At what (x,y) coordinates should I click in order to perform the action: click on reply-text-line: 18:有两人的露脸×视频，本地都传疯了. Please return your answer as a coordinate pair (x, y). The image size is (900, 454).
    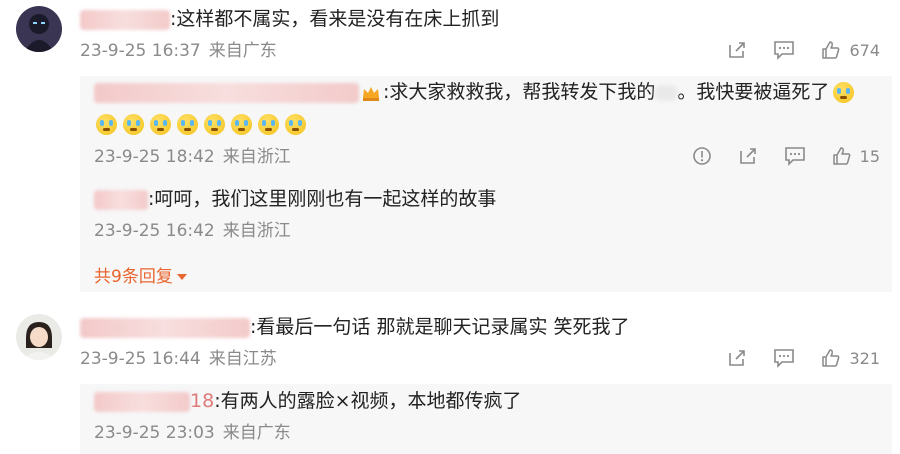
    Looking at the image, I should click on (308, 401).